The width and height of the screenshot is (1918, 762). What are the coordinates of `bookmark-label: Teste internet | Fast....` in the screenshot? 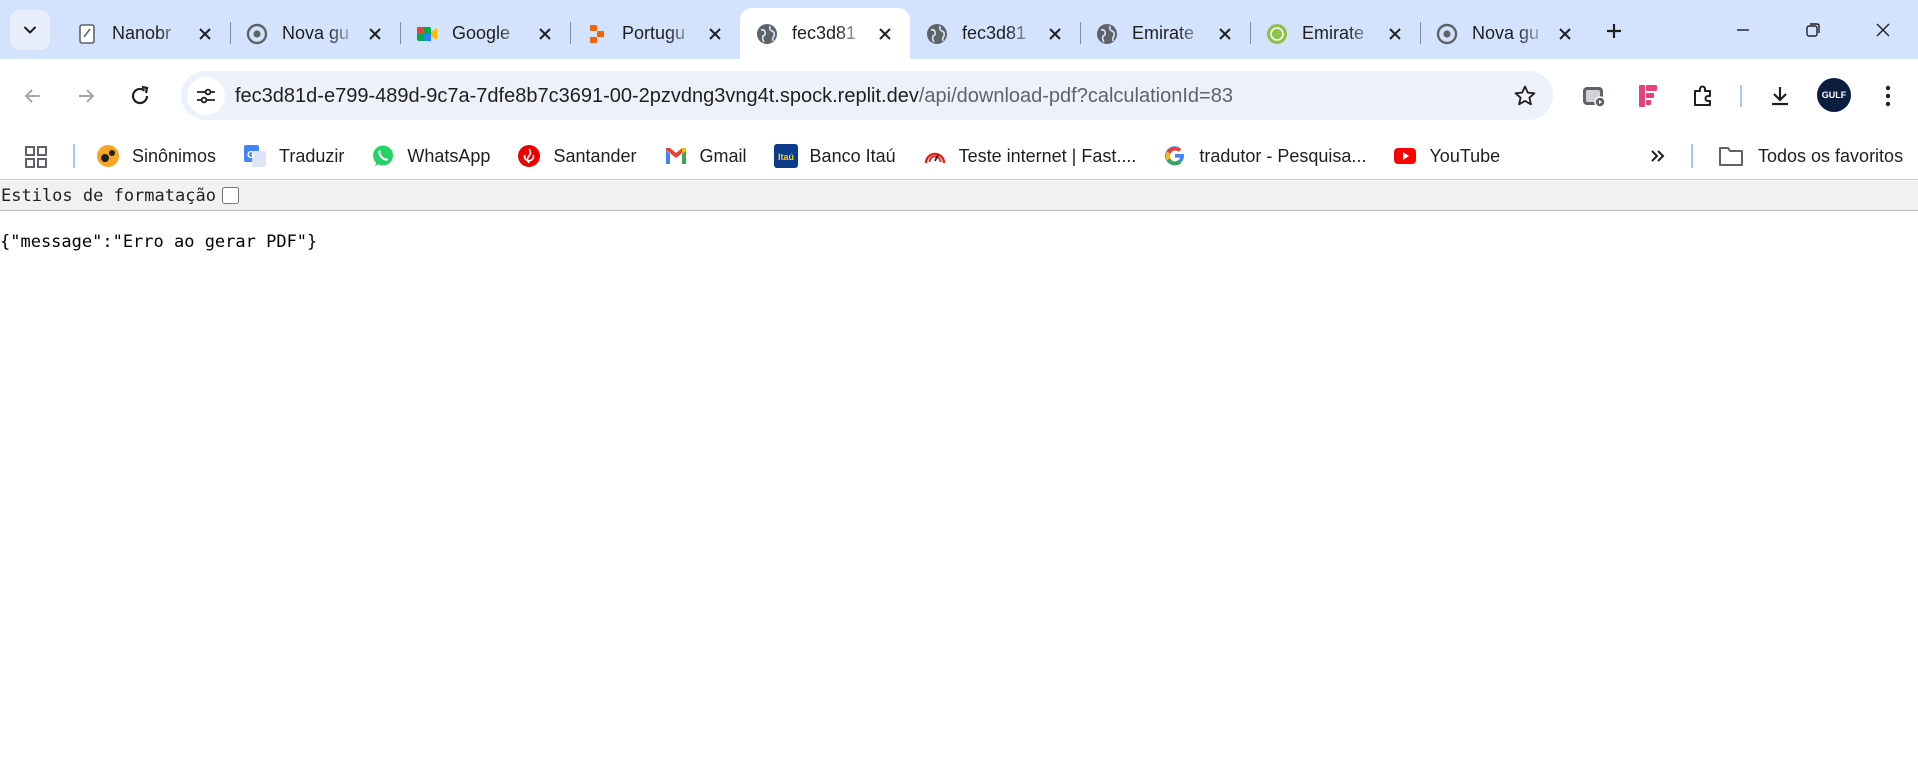 It's located at (1047, 155).